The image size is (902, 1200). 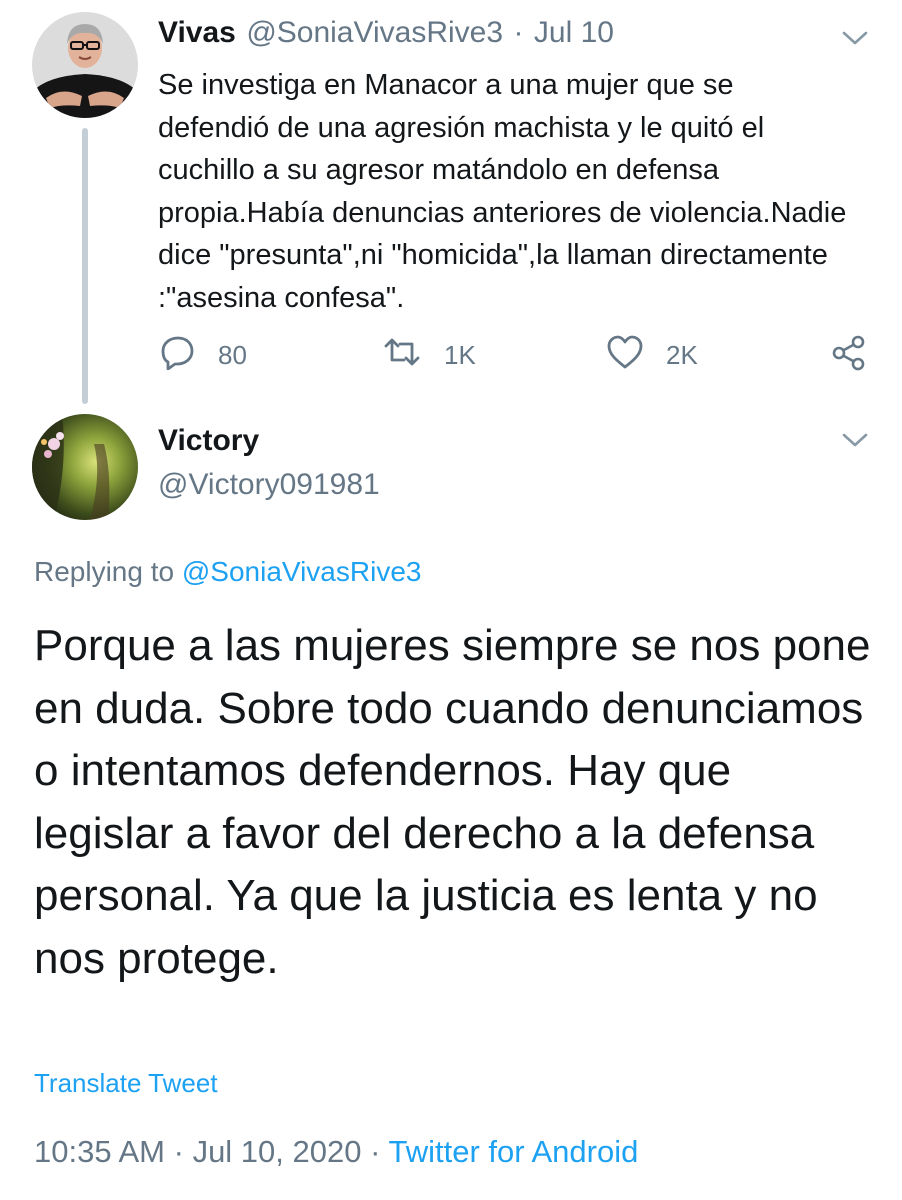 What do you see at coordinates (85, 467) in the screenshot?
I see `victory-avatar` at bounding box center [85, 467].